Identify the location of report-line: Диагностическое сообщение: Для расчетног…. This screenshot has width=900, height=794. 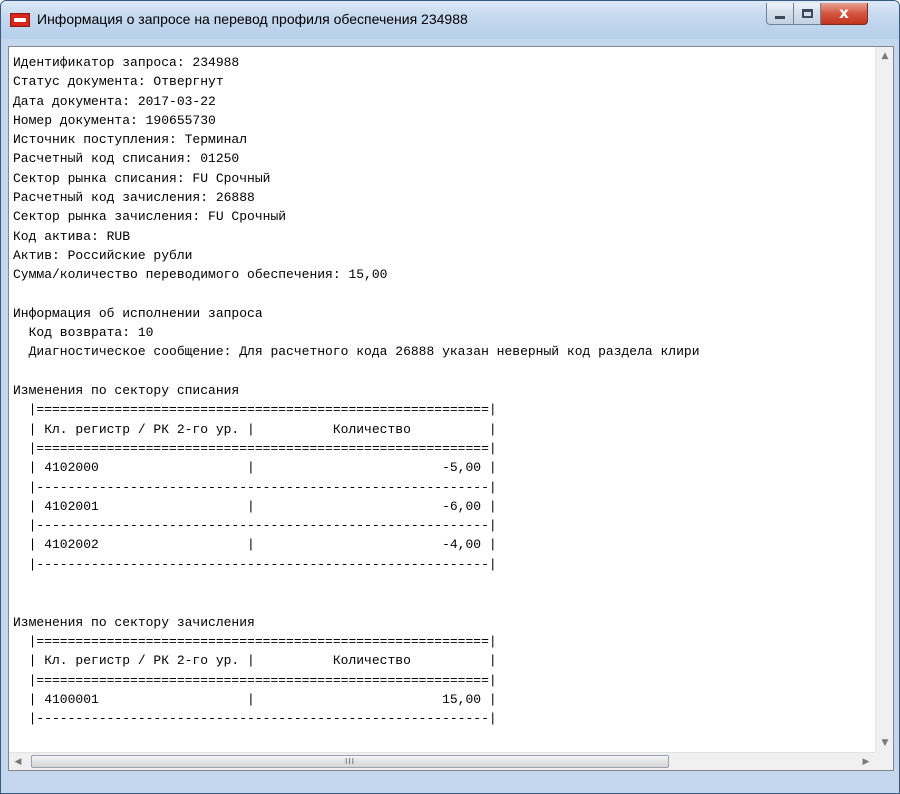
(356, 352).